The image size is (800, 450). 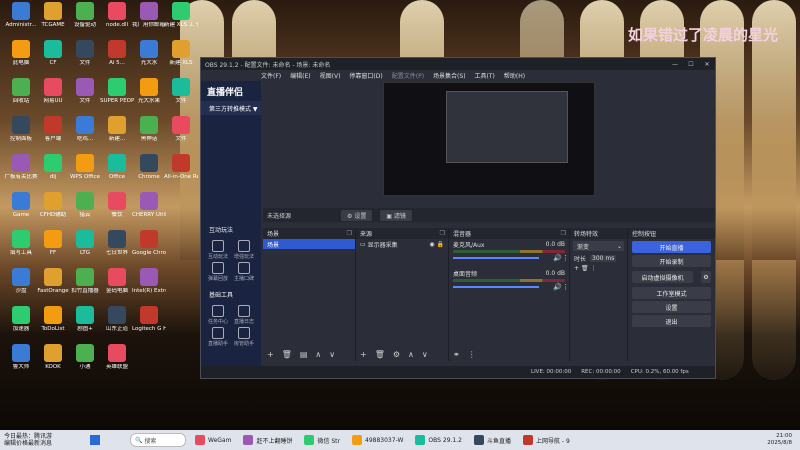 What do you see at coordinates (671, 321) in the screenshot?
I see `exit-button: 退出` at bounding box center [671, 321].